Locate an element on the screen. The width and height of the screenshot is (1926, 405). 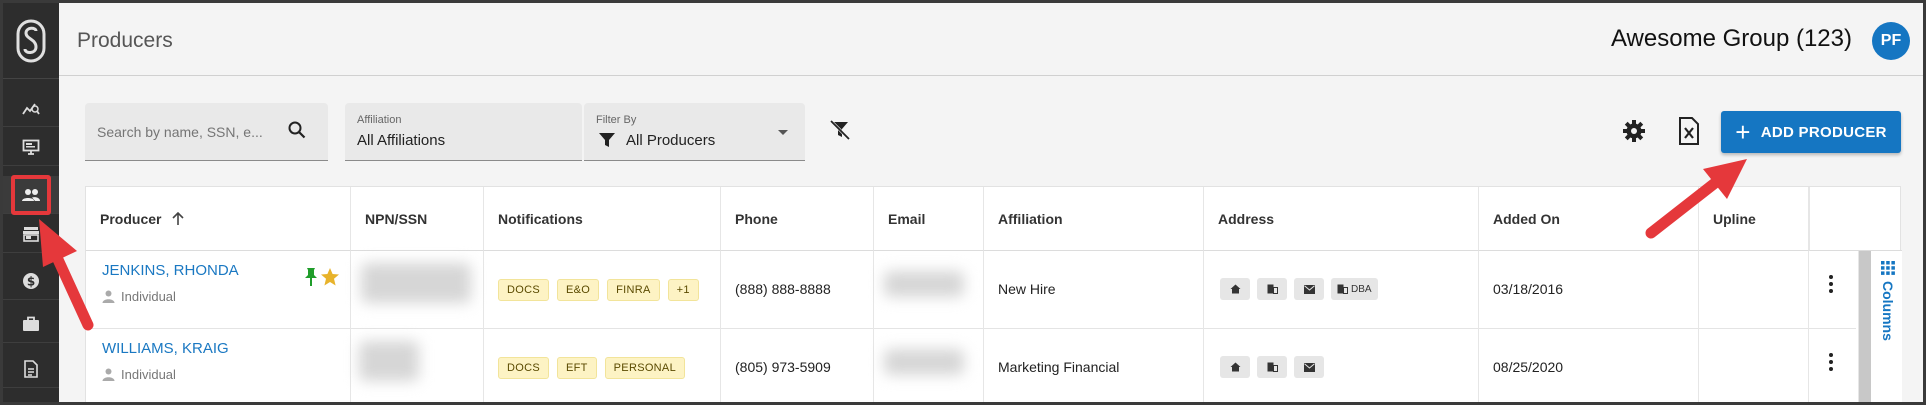
sidebar-item-monitor is located at coordinates (31, 147).